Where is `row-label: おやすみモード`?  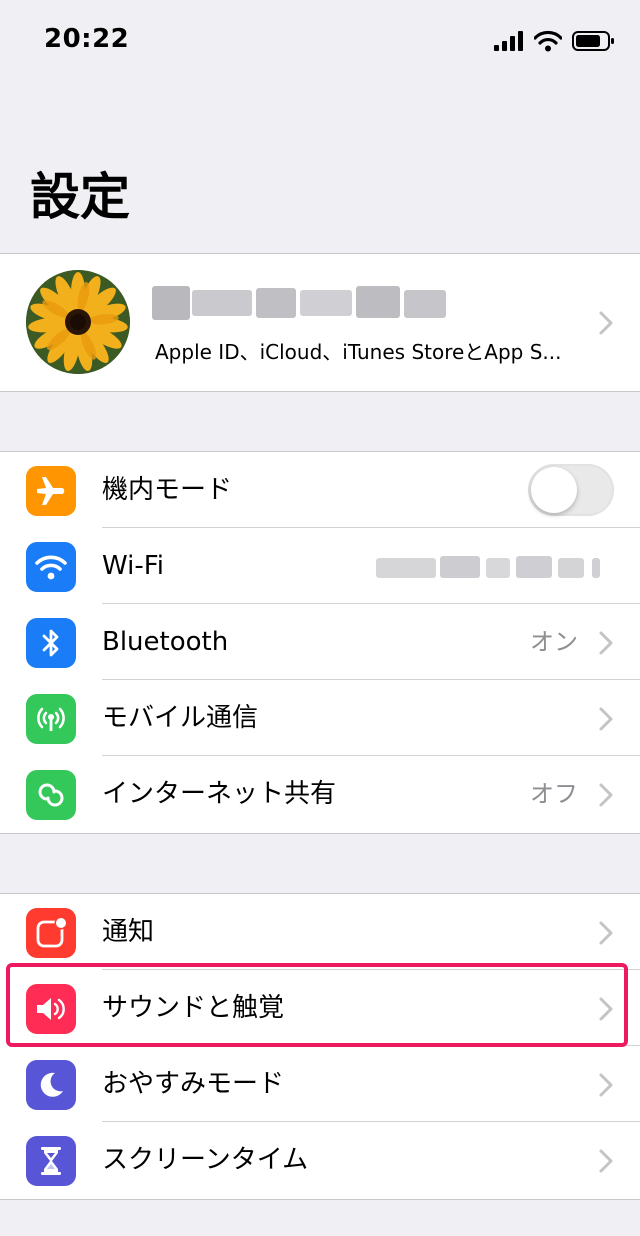 row-label: おやすみモード is located at coordinates (193, 1084).